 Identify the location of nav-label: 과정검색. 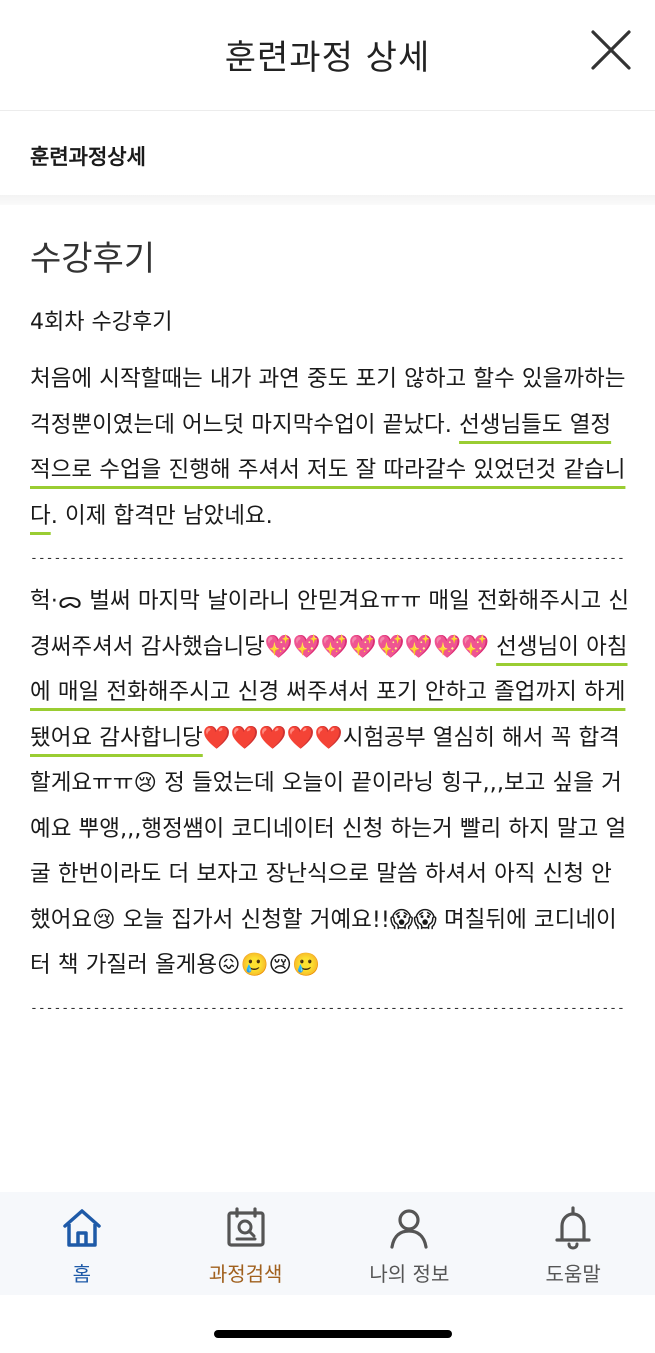
(245, 1274).